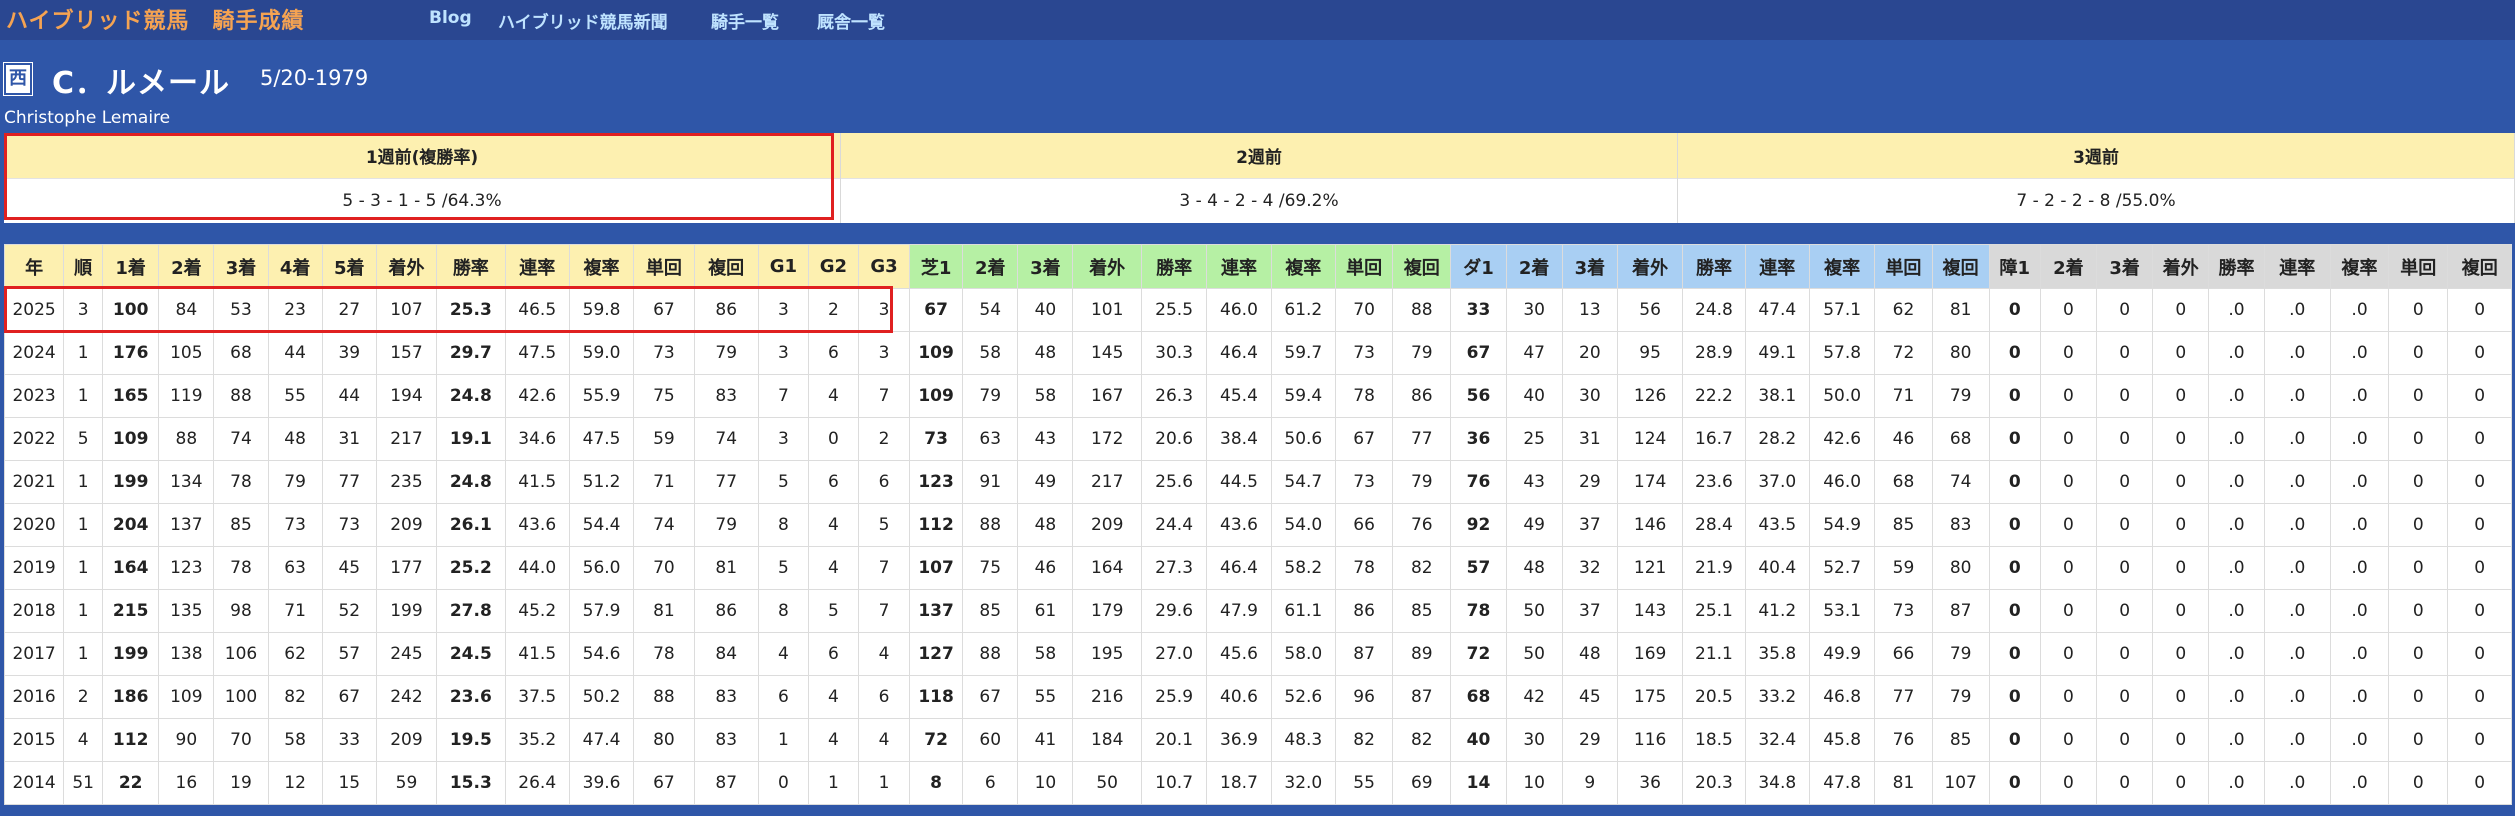 The image size is (2515, 816). What do you see at coordinates (583, 20) in the screenshot?
I see `nav-link-newspaper: ハイブリッド競馬新聞` at bounding box center [583, 20].